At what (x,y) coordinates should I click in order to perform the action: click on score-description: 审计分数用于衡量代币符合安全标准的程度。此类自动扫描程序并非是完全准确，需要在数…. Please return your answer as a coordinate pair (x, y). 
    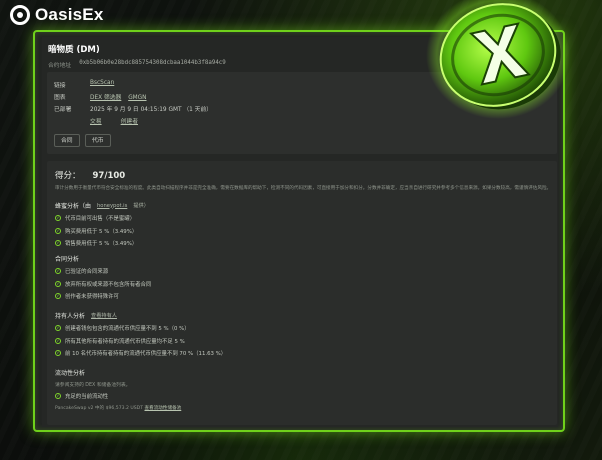
    Looking at the image, I should click on (302, 188).